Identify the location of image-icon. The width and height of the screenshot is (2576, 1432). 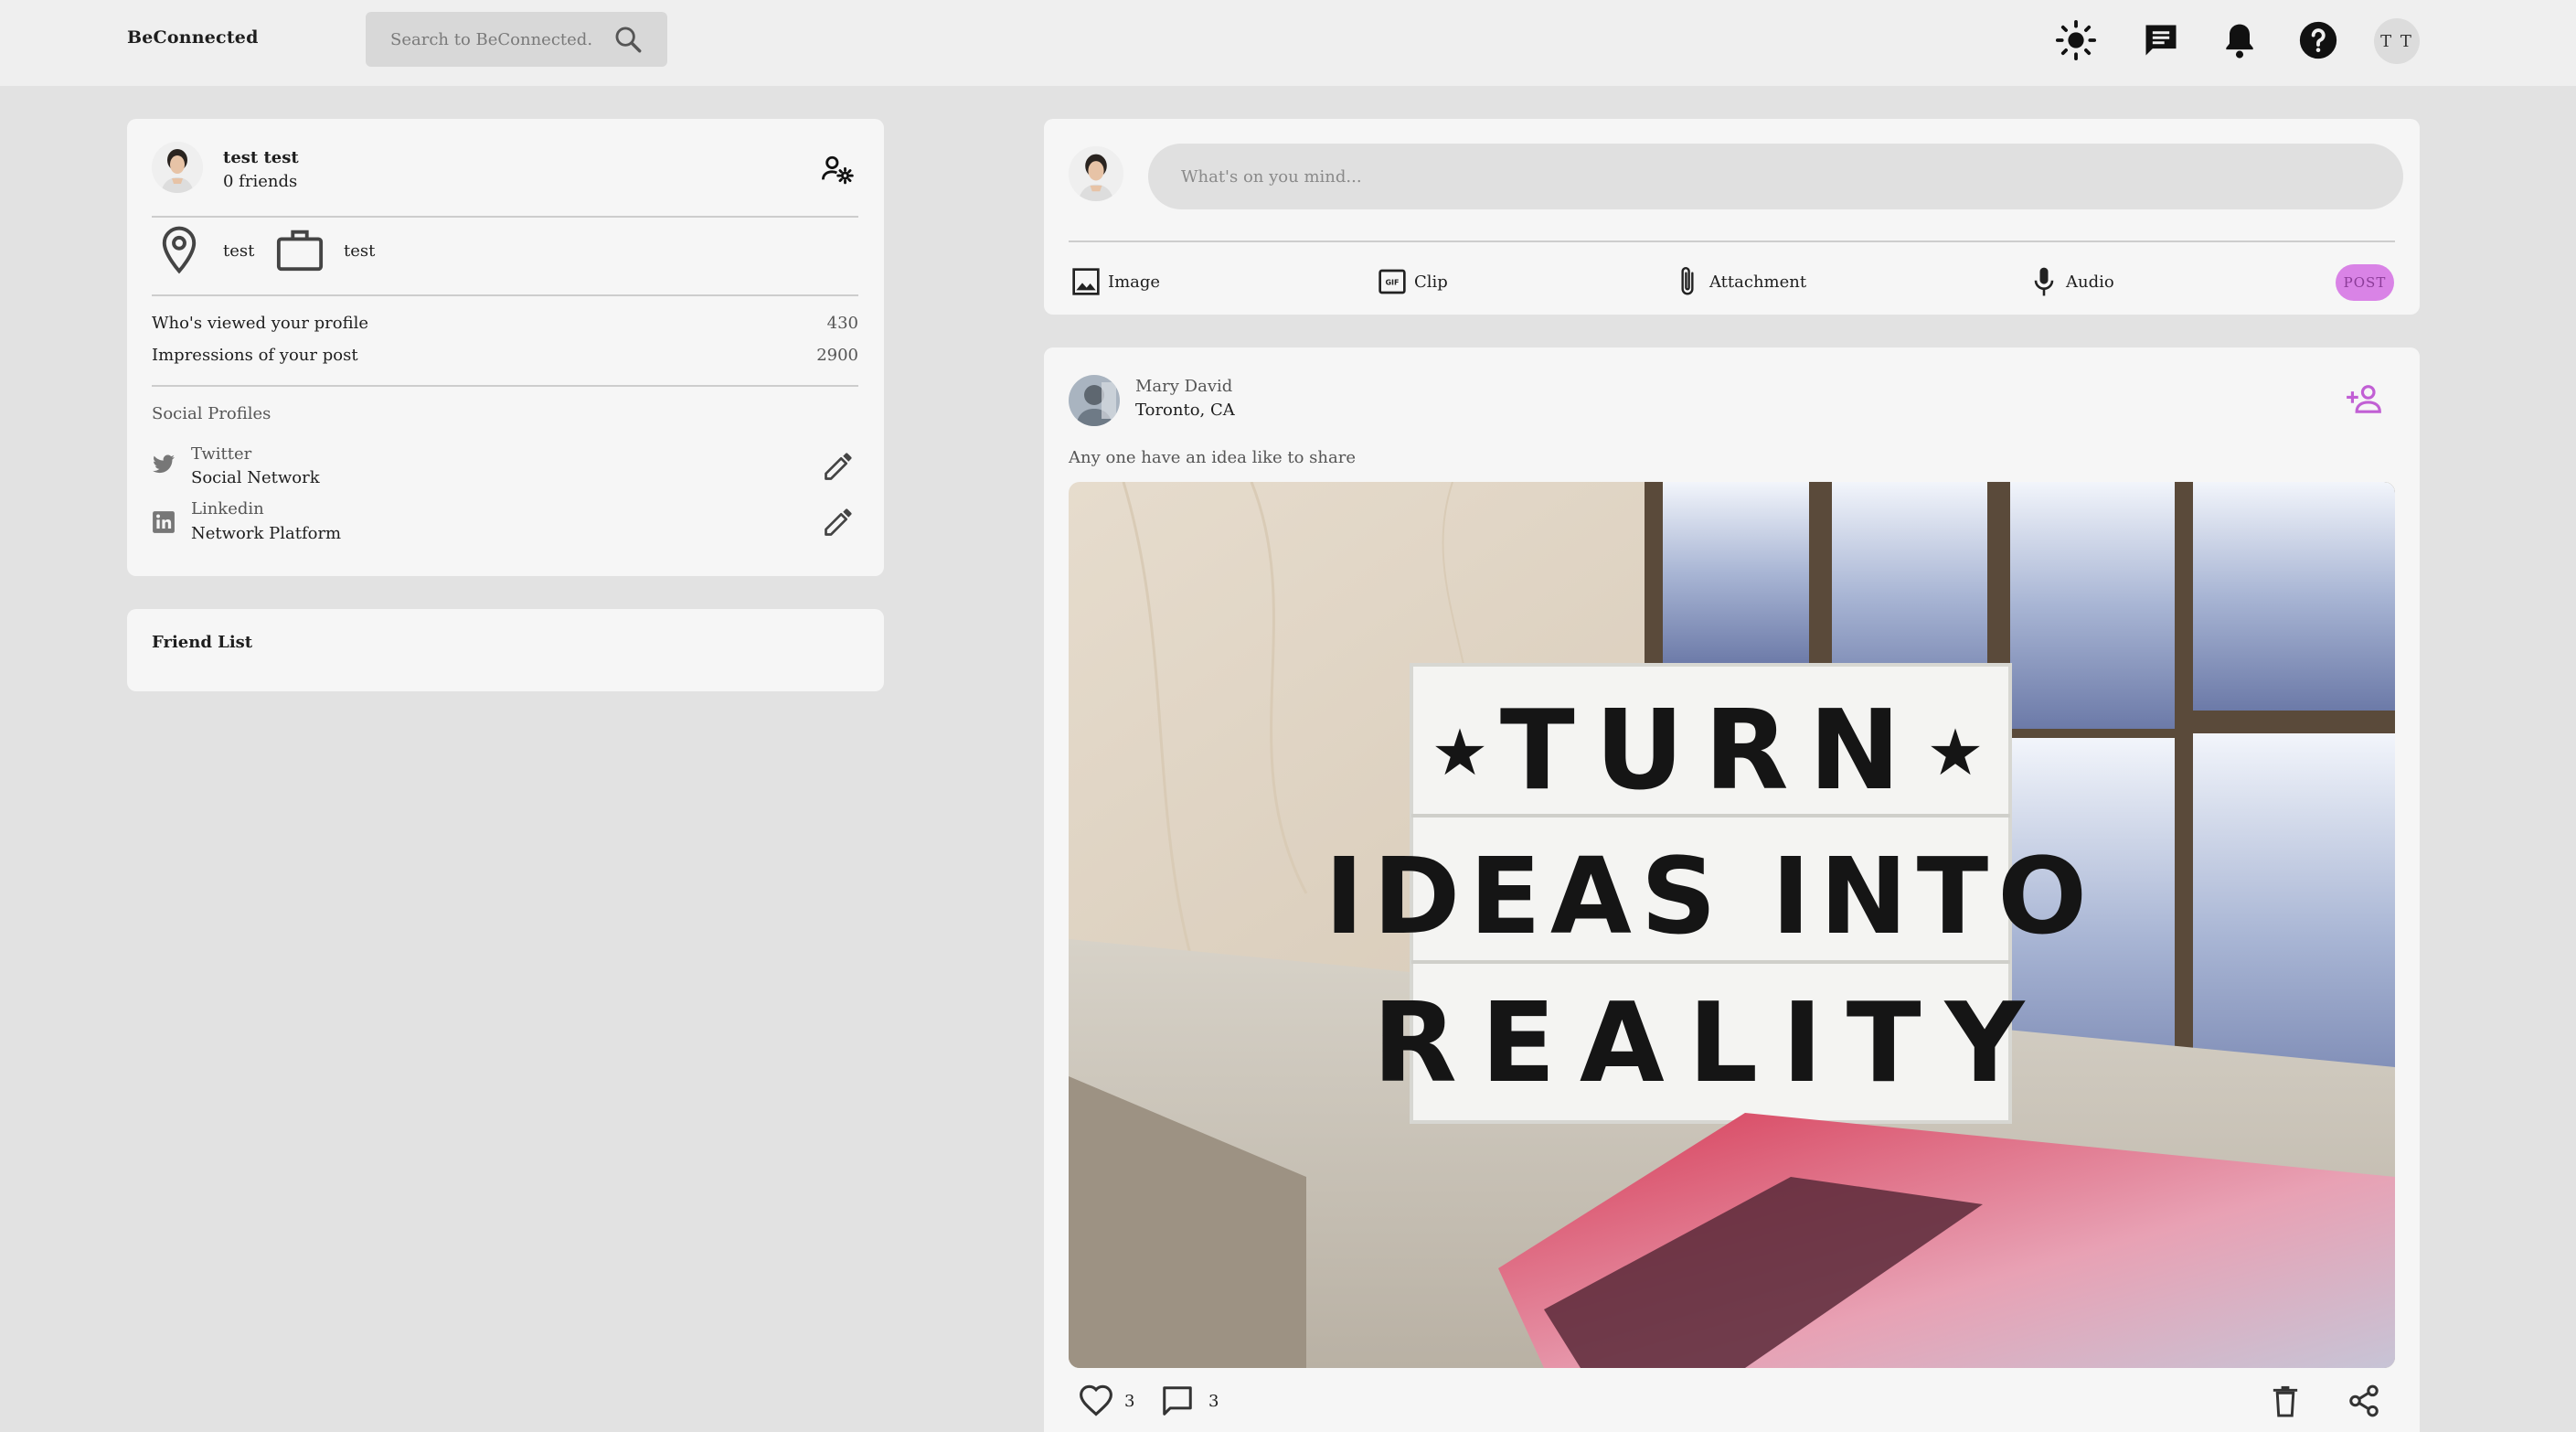
(1086, 281).